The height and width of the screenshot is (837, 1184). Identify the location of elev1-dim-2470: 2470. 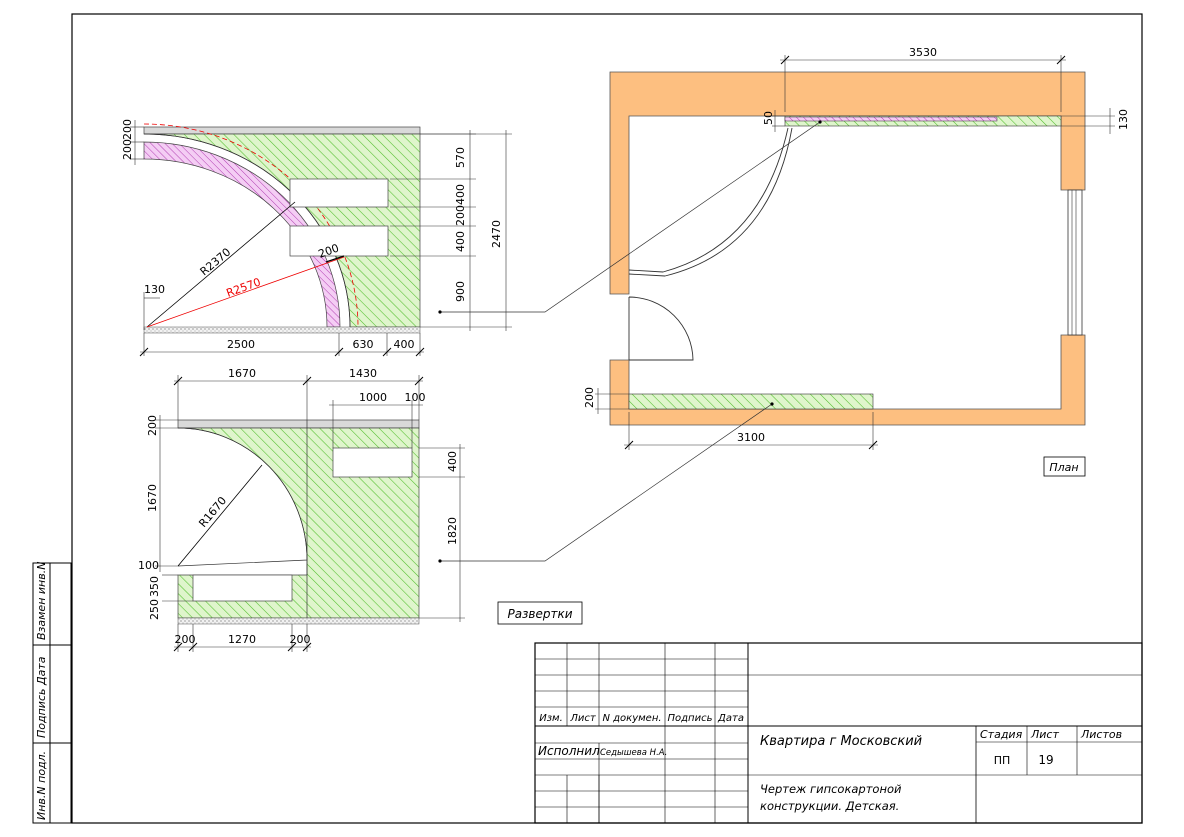
(496, 234).